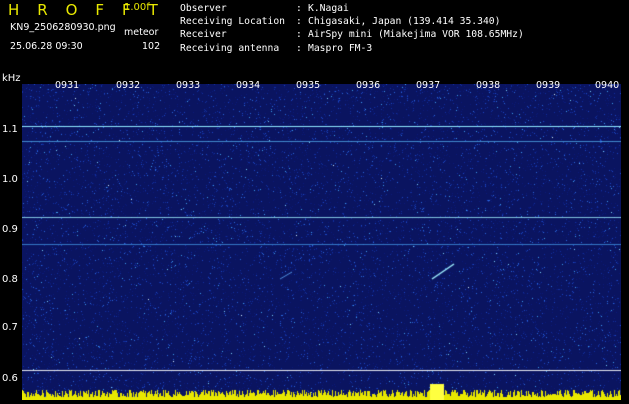  I want to click on time-tick-label: 0932, so click(128, 85).